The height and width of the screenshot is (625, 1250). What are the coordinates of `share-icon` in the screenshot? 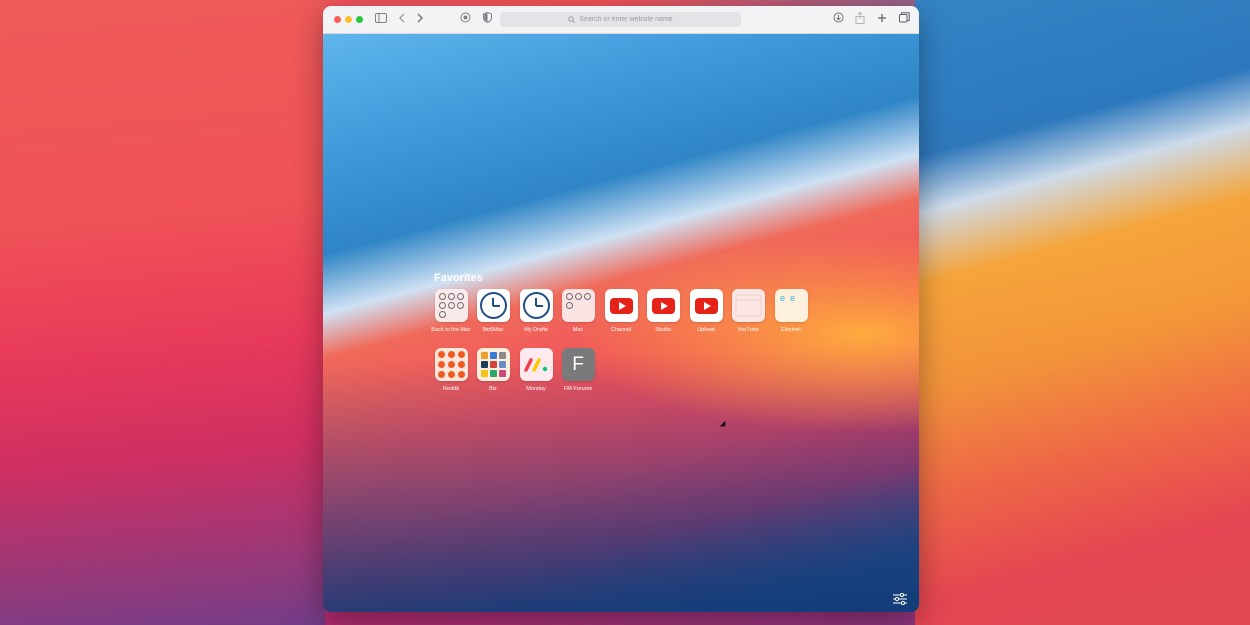 It's located at (860, 18).